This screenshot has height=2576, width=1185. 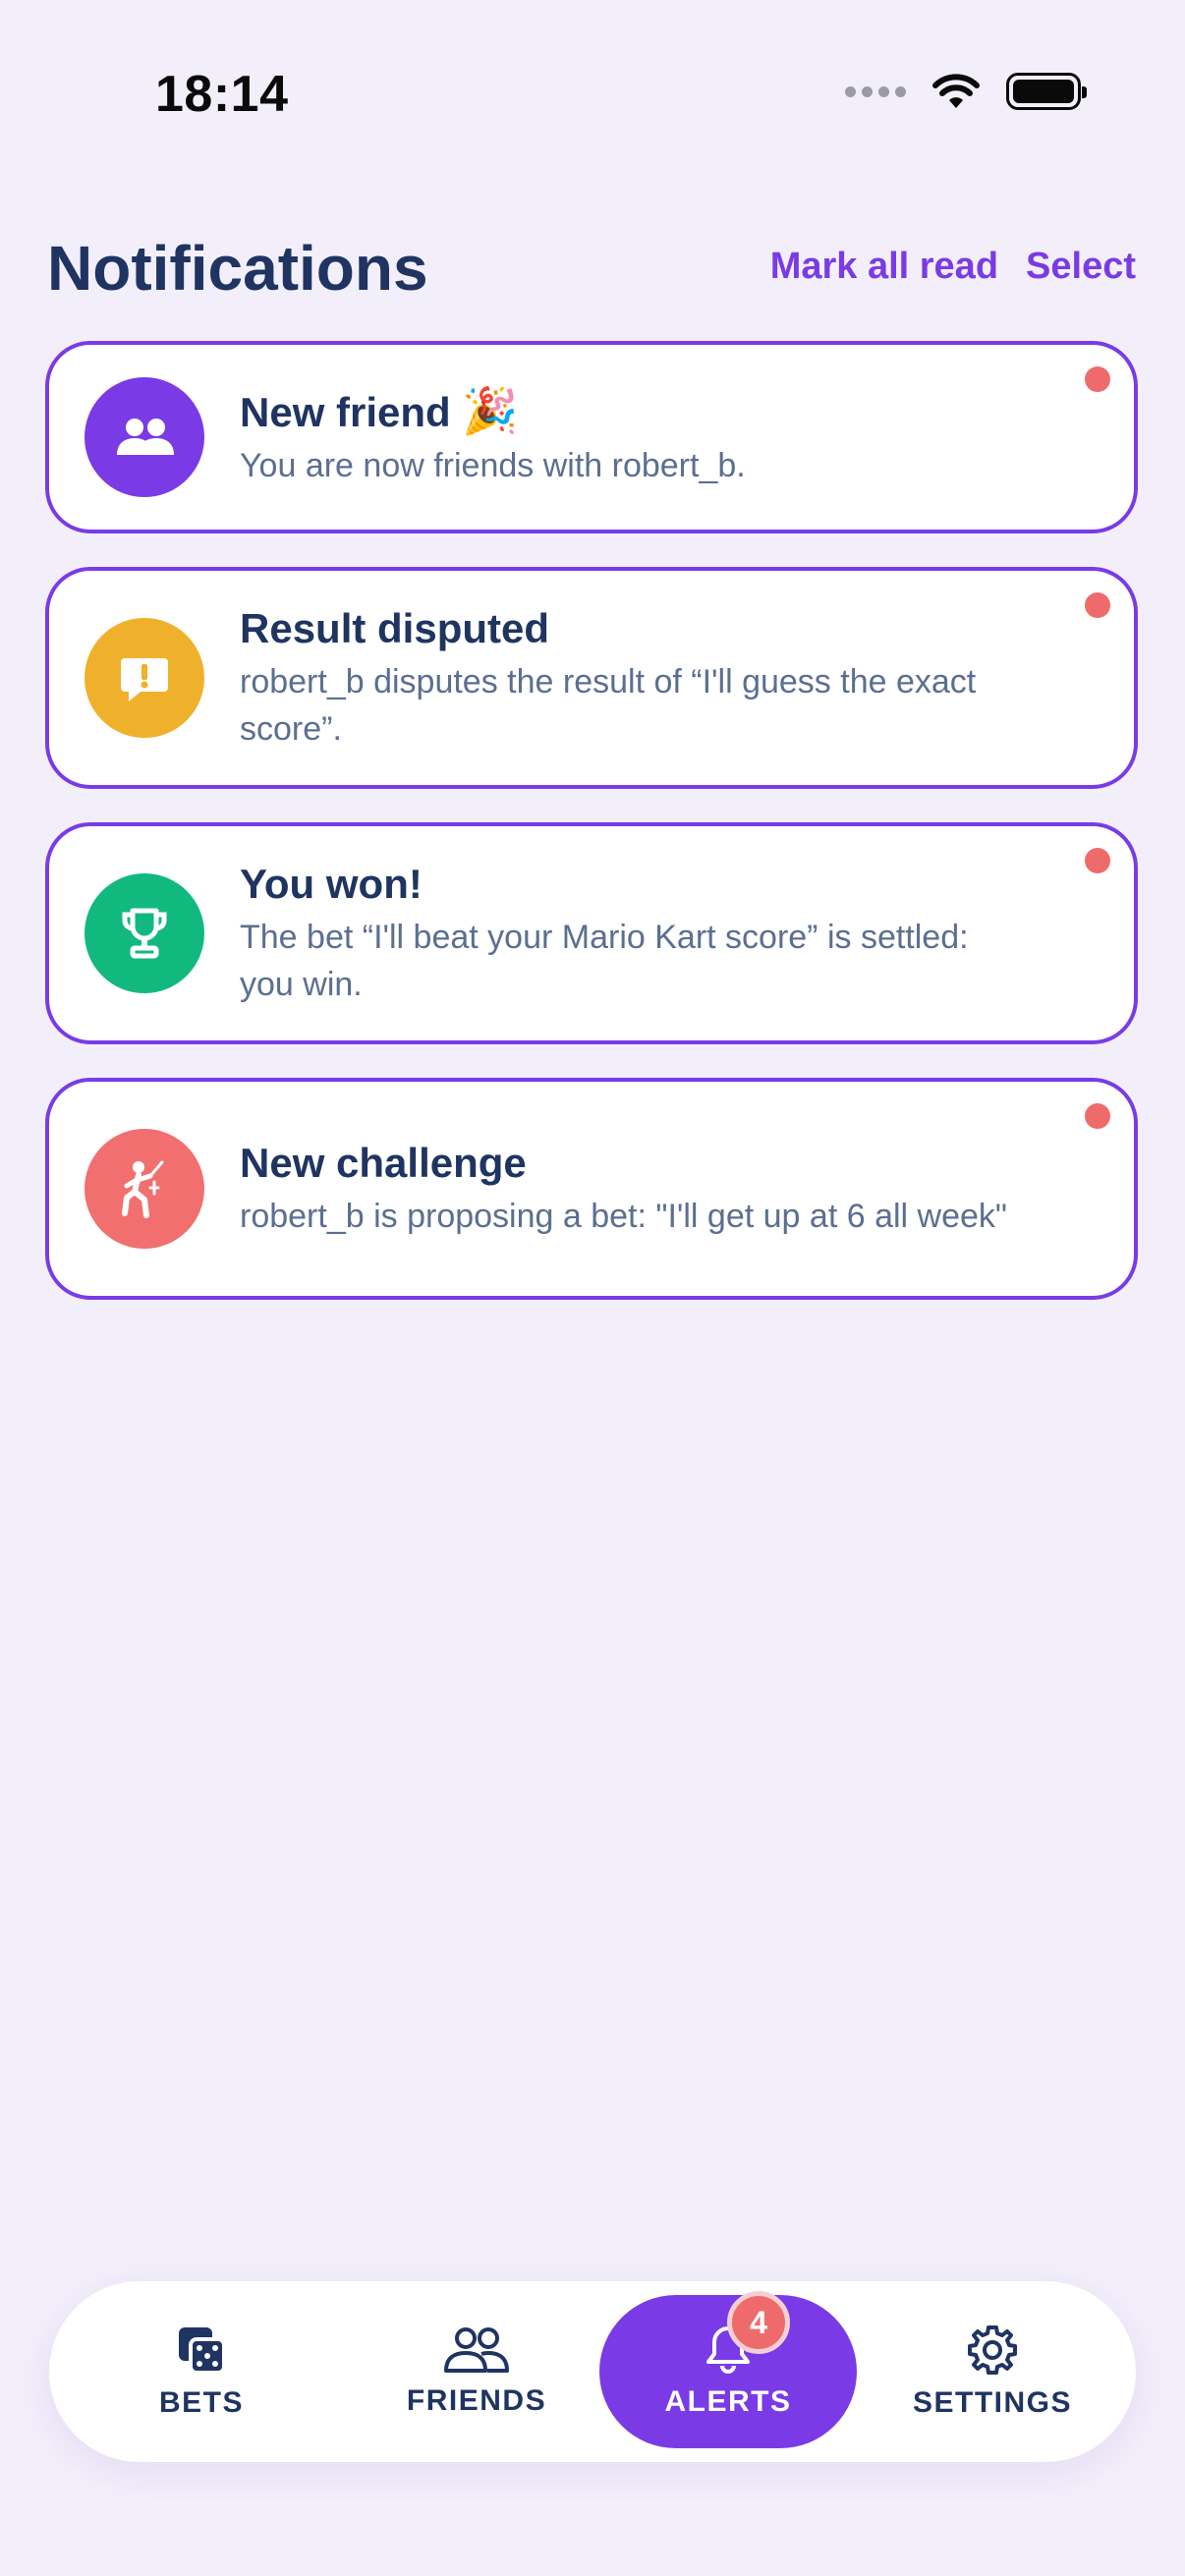 I want to click on notification-title-text: New friend, so click(x=346, y=412).